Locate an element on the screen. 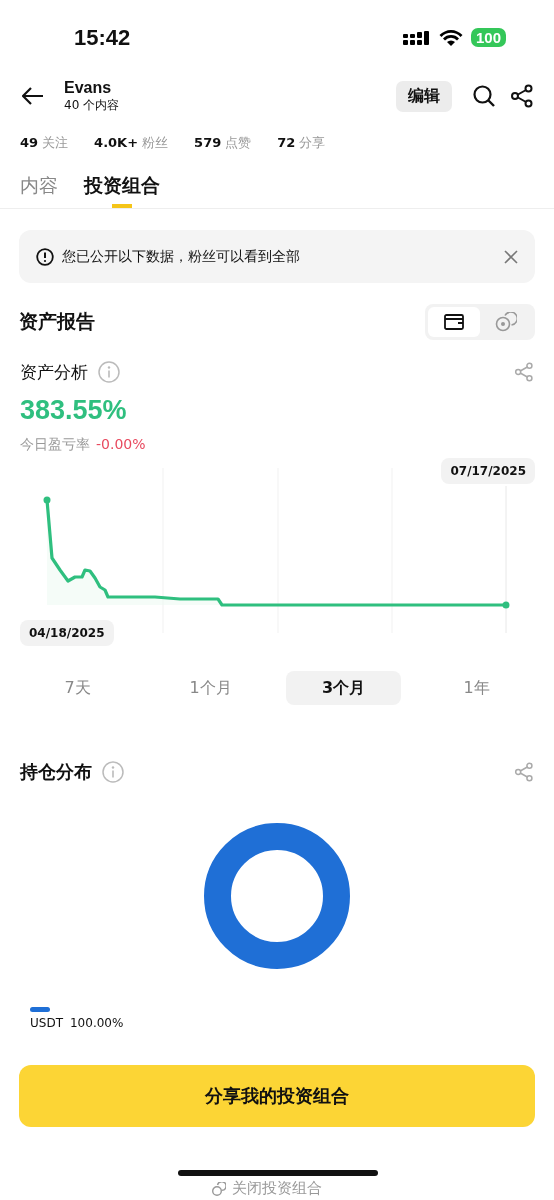 The width and height of the screenshot is (554, 1200). stat-value: 72 is located at coordinates (286, 142).